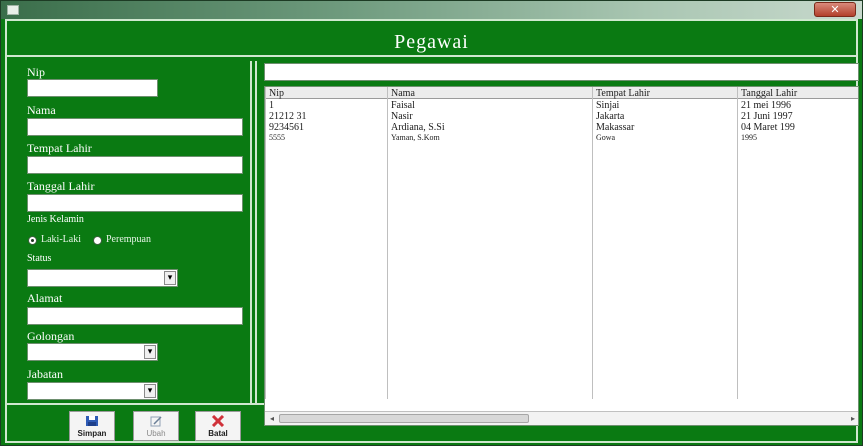 This screenshot has width=863, height=446. I want to click on simpan-label: Simpan, so click(92, 433).